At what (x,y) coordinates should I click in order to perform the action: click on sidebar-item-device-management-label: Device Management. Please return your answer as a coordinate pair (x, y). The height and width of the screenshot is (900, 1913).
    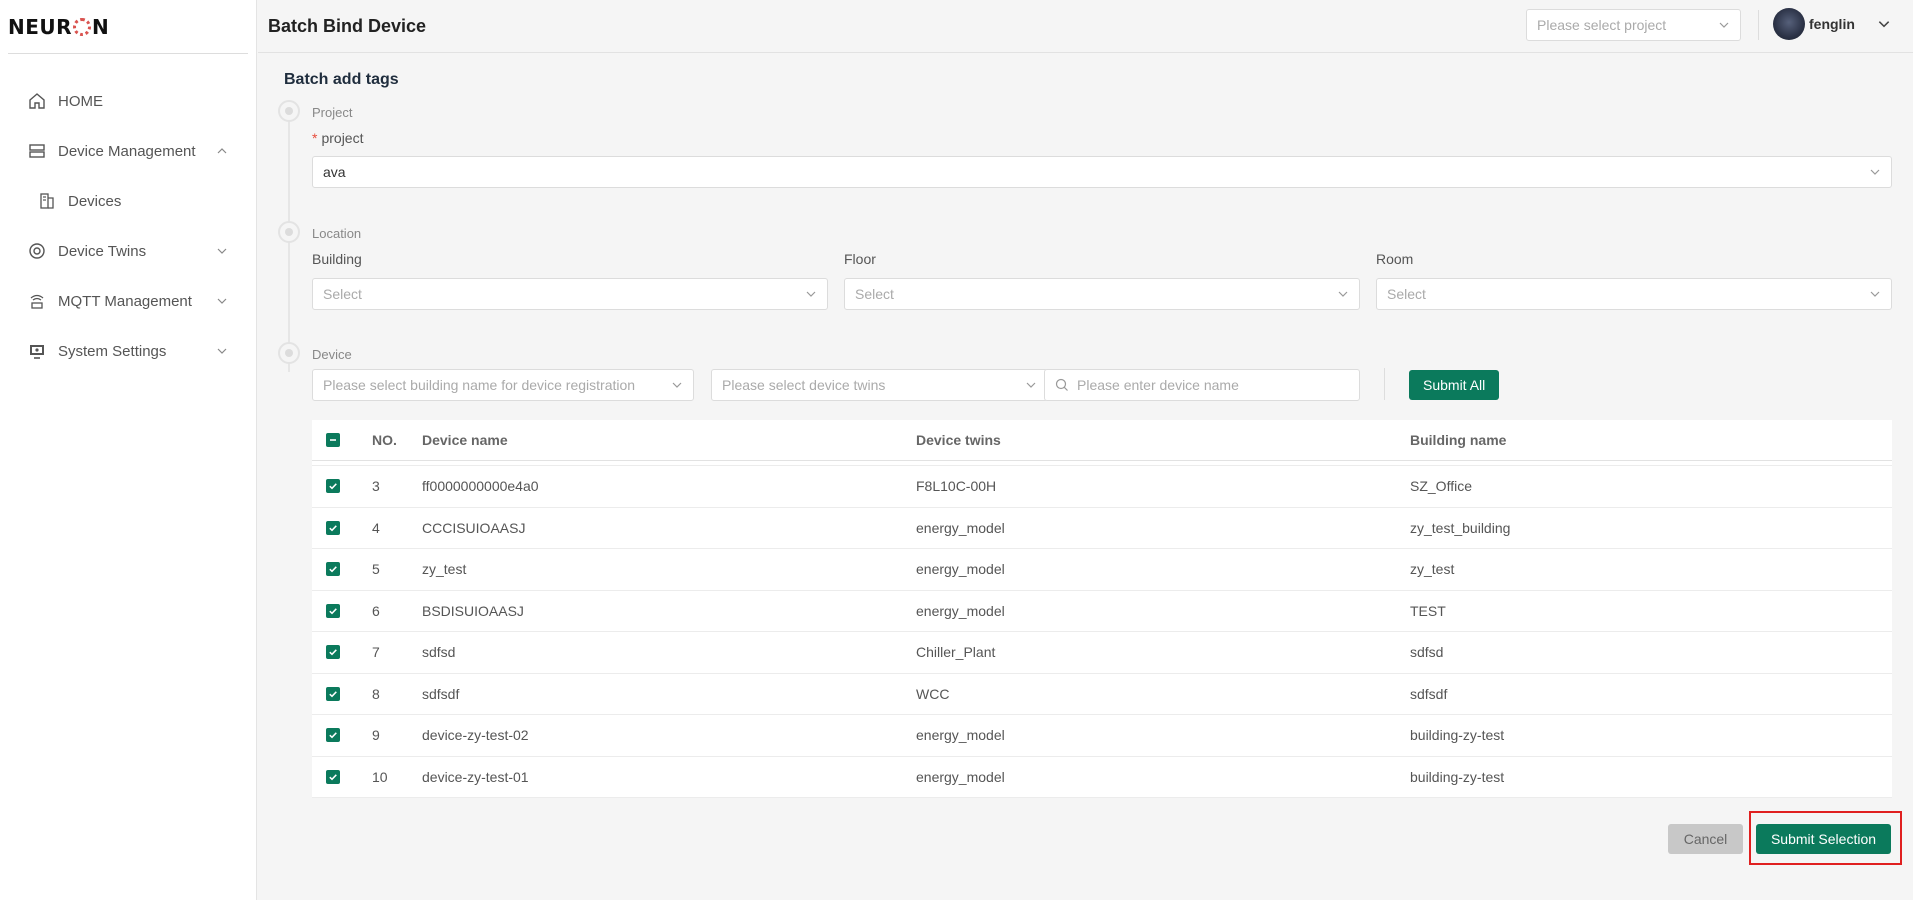
    Looking at the image, I should click on (127, 151).